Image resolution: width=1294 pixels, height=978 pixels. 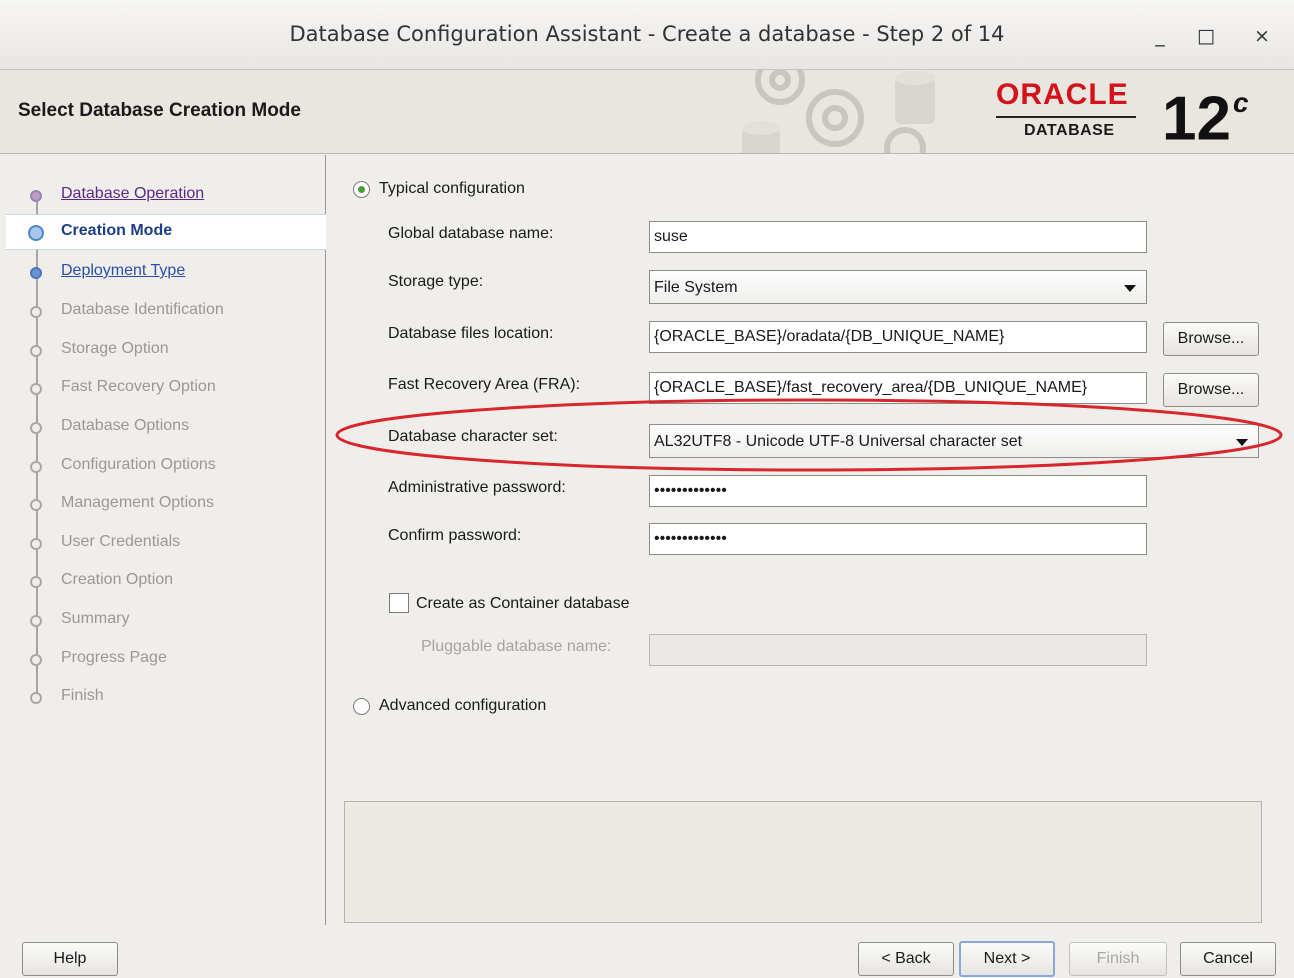 I want to click on step-label: Database Identification, so click(x=142, y=309).